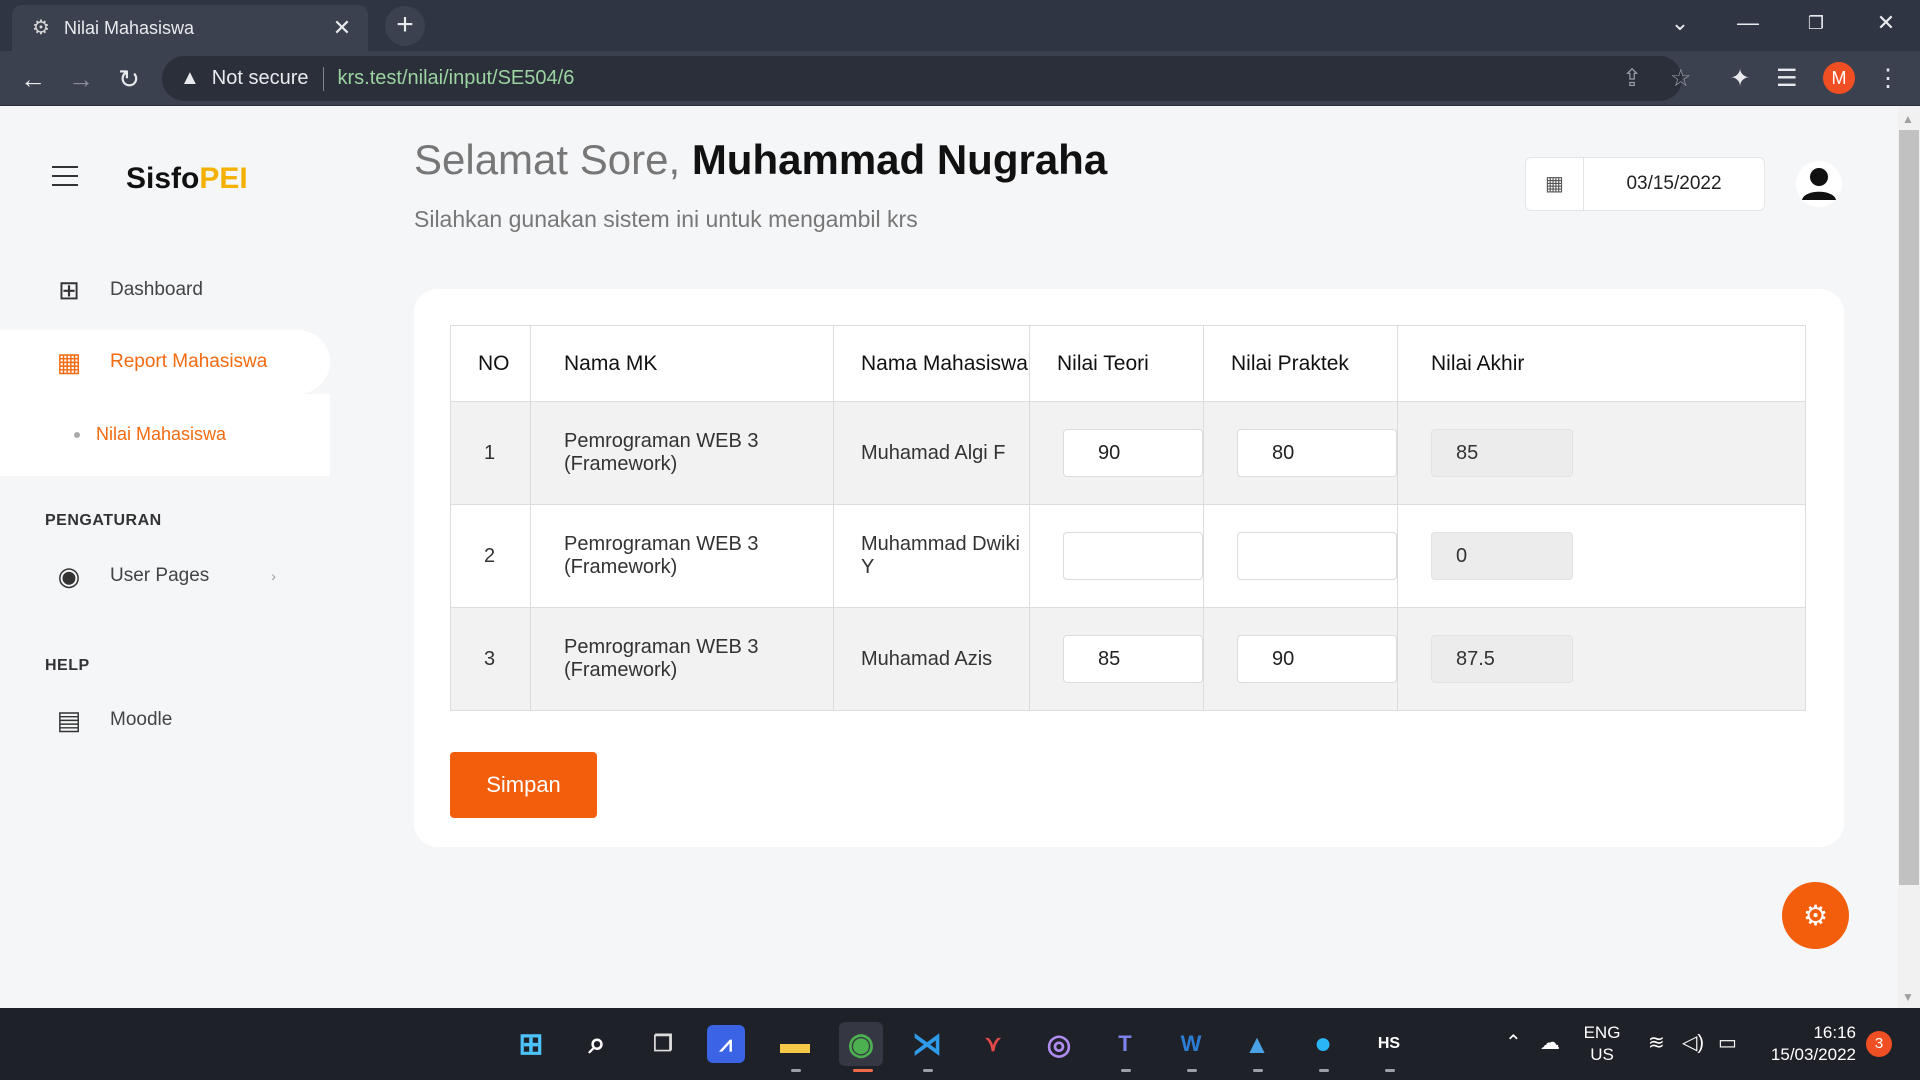 This screenshot has width=1920, height=1080. Describe the element at coordinates (1602, 1054) in the screenshot. I see `keyboard-layout: US` at that location.